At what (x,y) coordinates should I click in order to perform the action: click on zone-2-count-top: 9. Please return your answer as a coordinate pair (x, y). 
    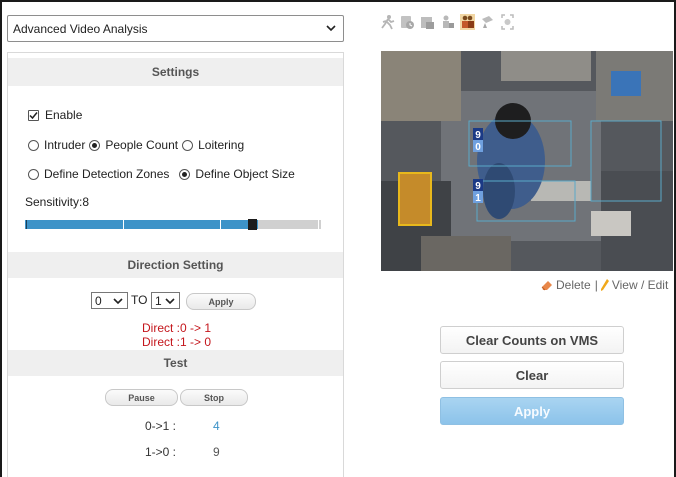
    Looking at the image, I should click on (478, 186).